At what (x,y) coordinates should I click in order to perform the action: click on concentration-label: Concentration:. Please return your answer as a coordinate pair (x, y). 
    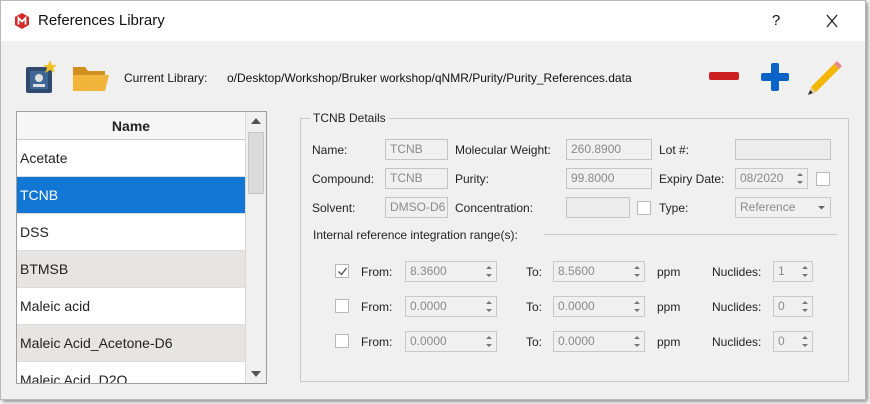
    Looking at the image, I should click on (494, 208).